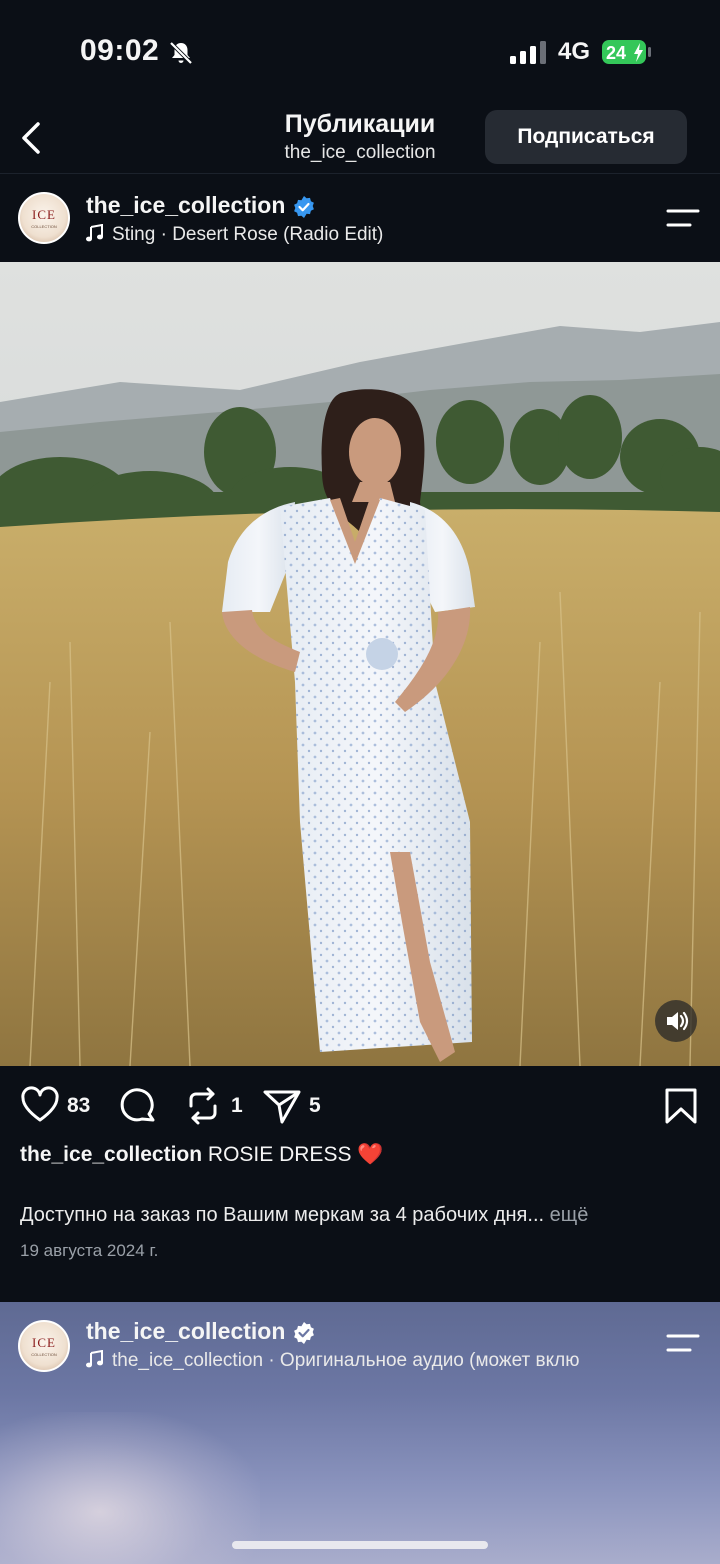 Image resolution: width=720 pixels, height=1564 pixels. What do you see at coordinates (89, 1250) in the screenshot?
I see `post-date: 19 августа 2024 г.` at bounding box center [89, 1250].